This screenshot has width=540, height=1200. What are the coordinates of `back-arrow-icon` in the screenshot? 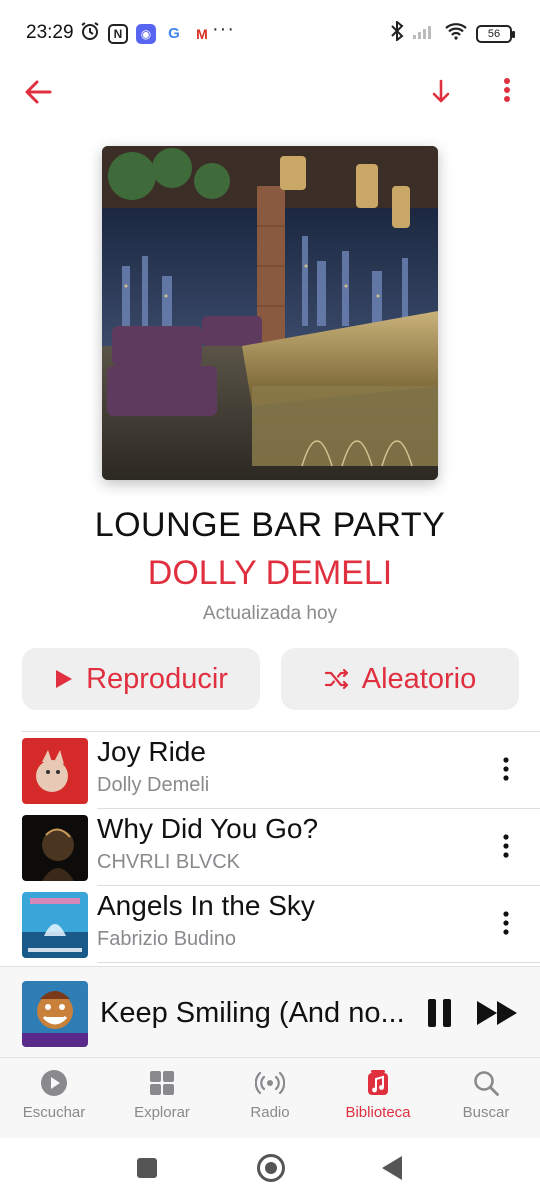 It's located at (38, 92).